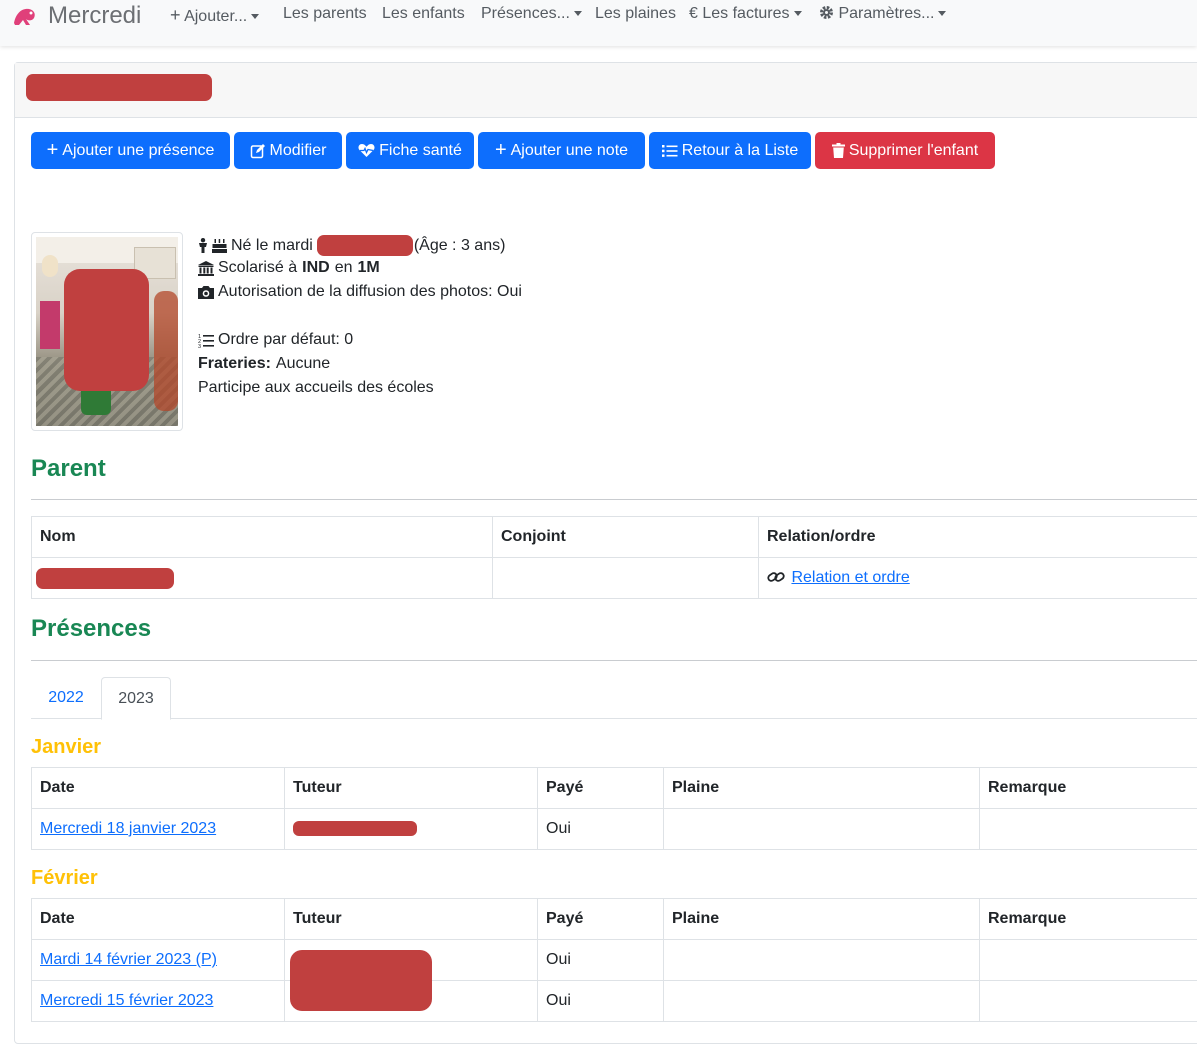 This screenshot has width=1197, height=1044. I want to click on birth-line: Né le mardi (Âge : 3 ans), so click(351, 245).